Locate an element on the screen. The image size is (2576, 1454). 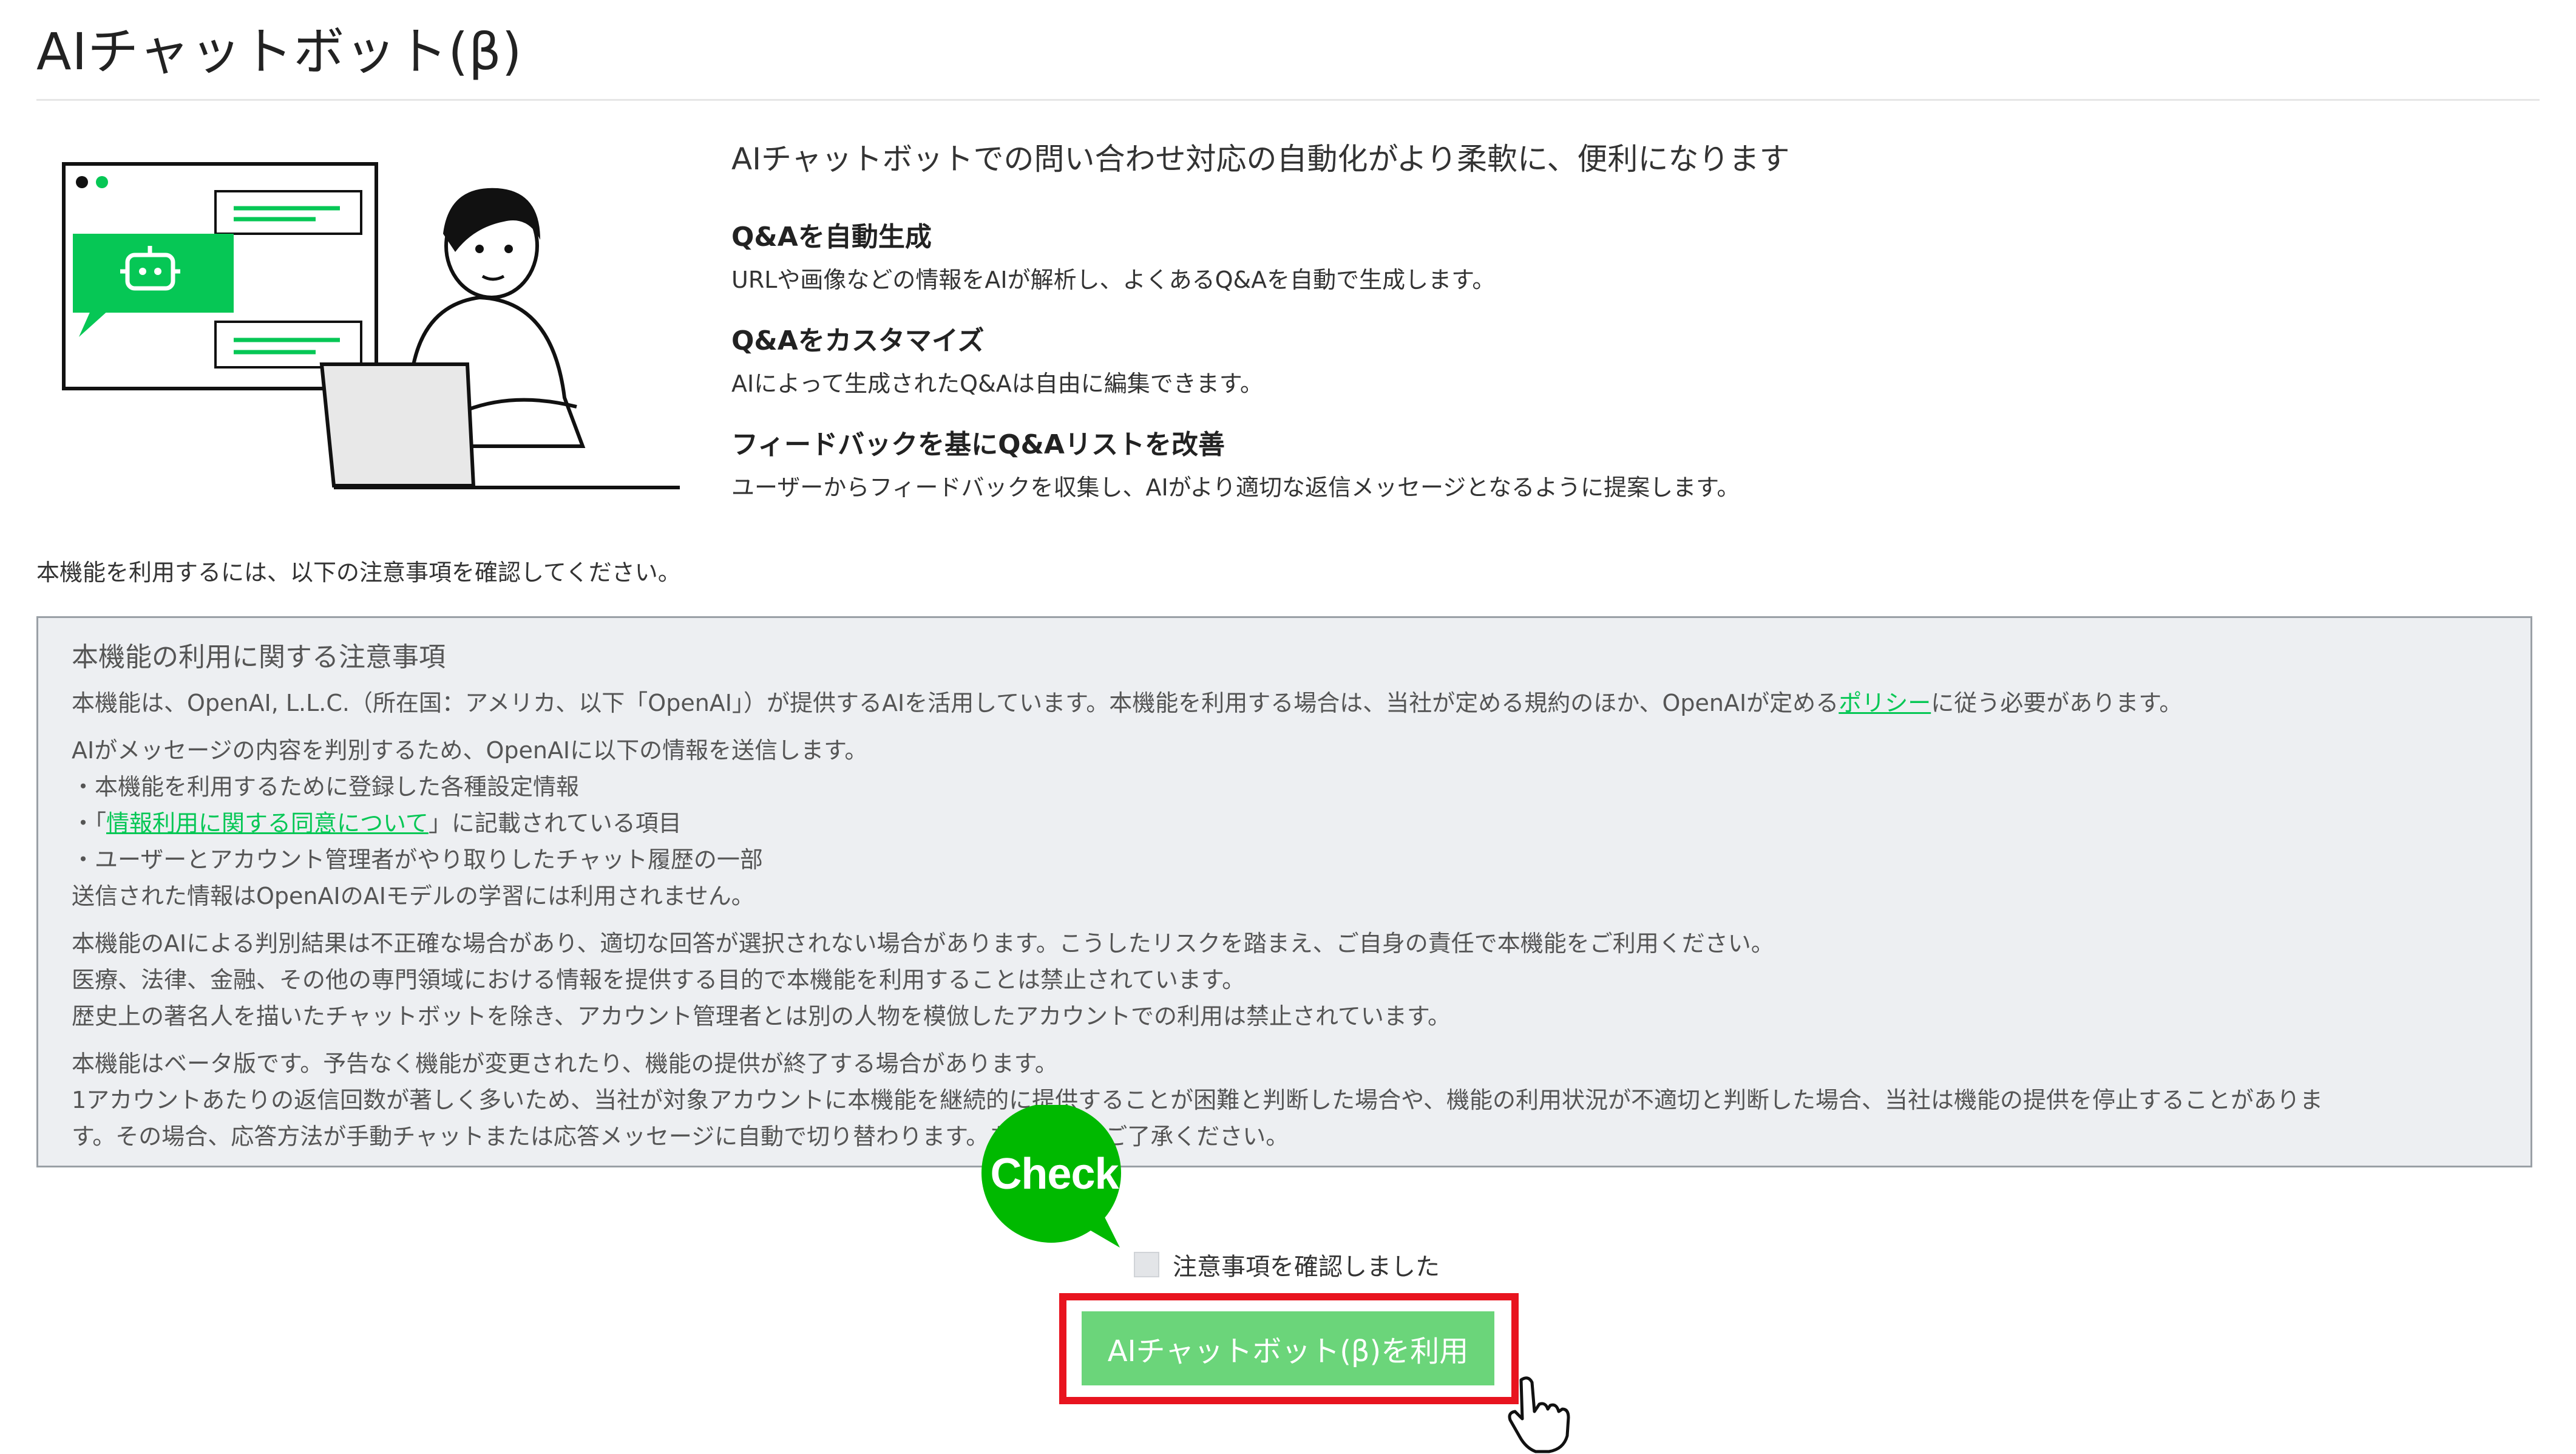
check-callout-label: Check is located at coordinates (1055, 1174).